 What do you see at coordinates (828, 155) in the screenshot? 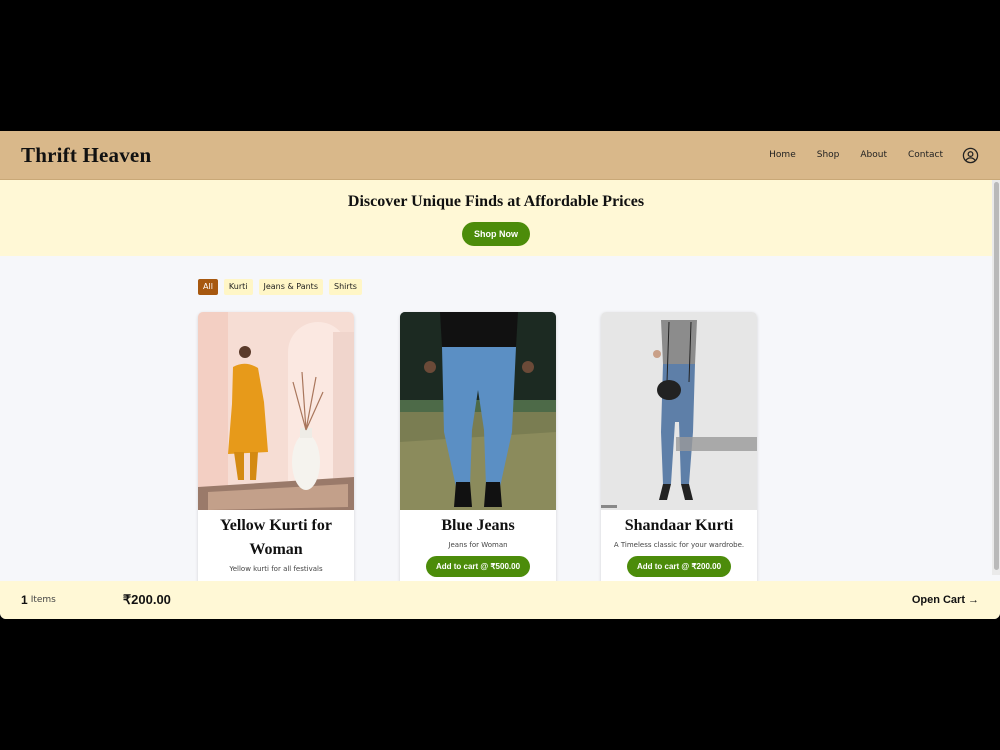
I see `nav-shop: Shop` at bounding box center [828, 155].